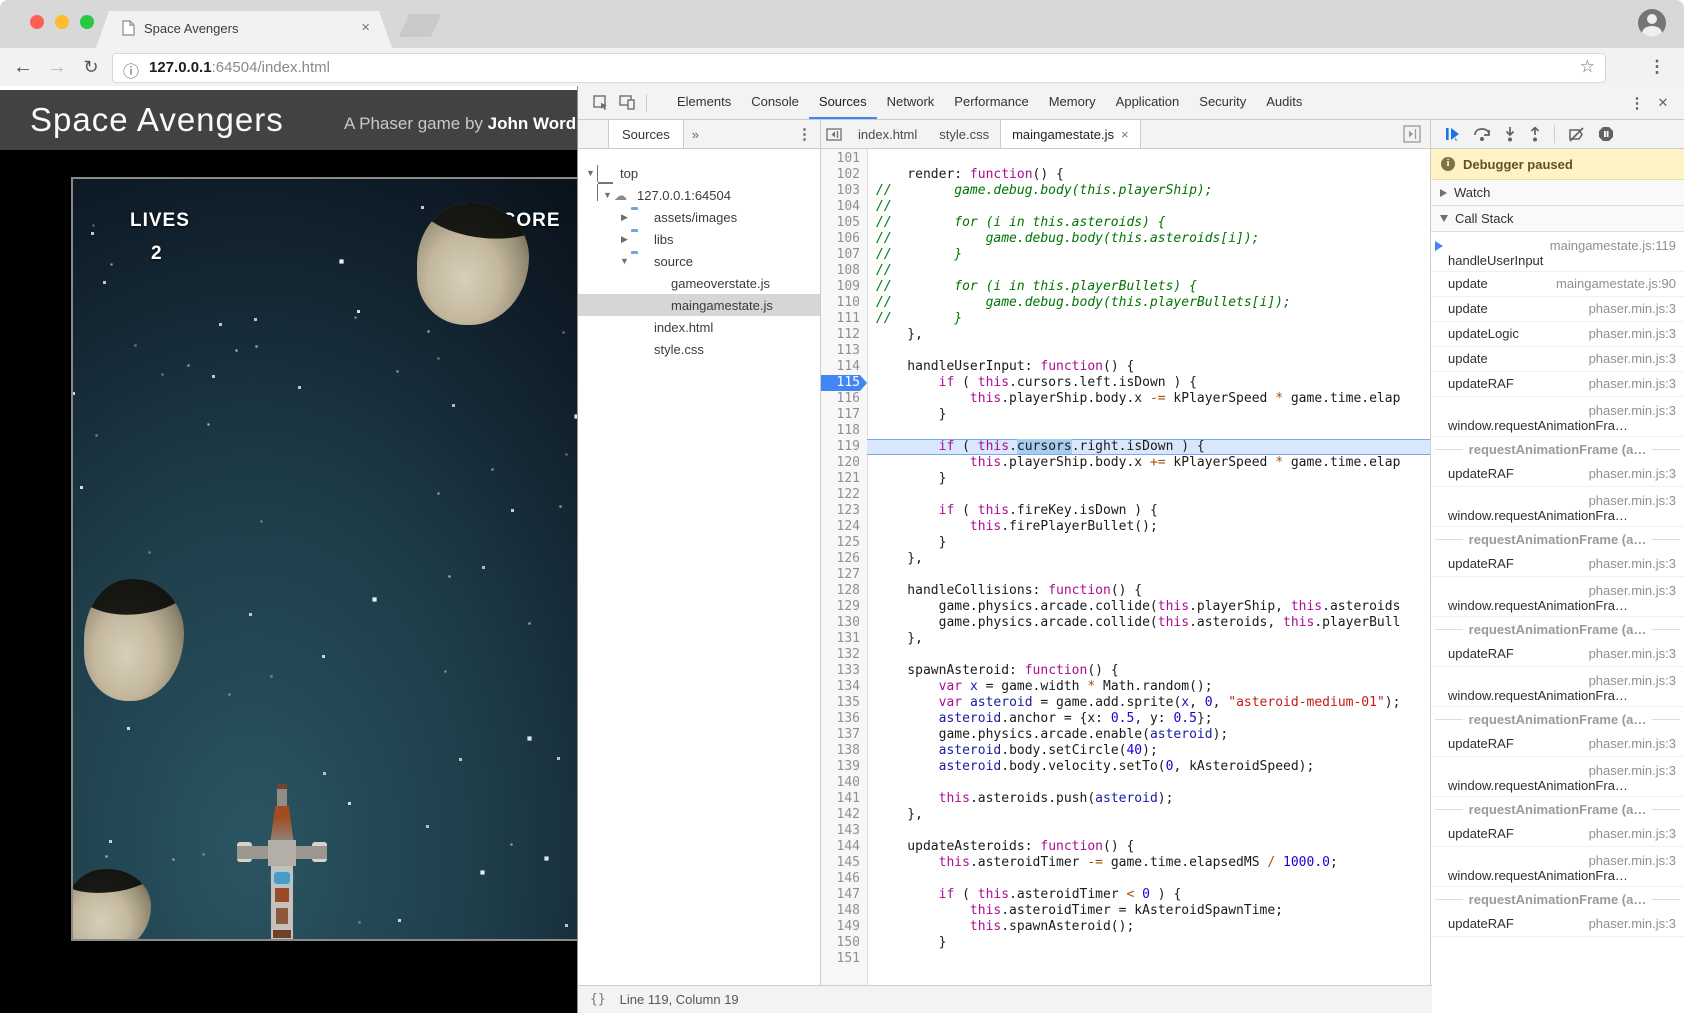 This screenshot has width=1684, height=1013. Describe the element at coordinates (699, 305) in the screenshot. I see `tree-item-maingamestate.js: maingamestate.js` at that location.